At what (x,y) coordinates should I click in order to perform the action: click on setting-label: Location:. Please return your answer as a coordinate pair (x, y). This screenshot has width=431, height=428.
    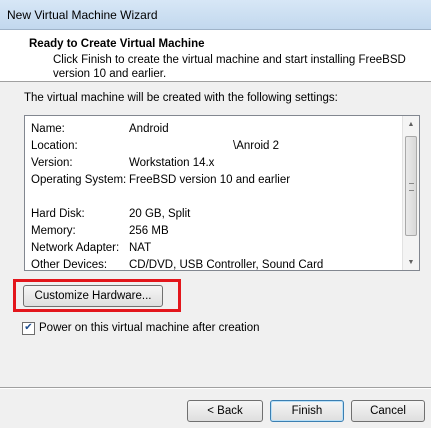
    Looking at the image, I should click on (54, 146).